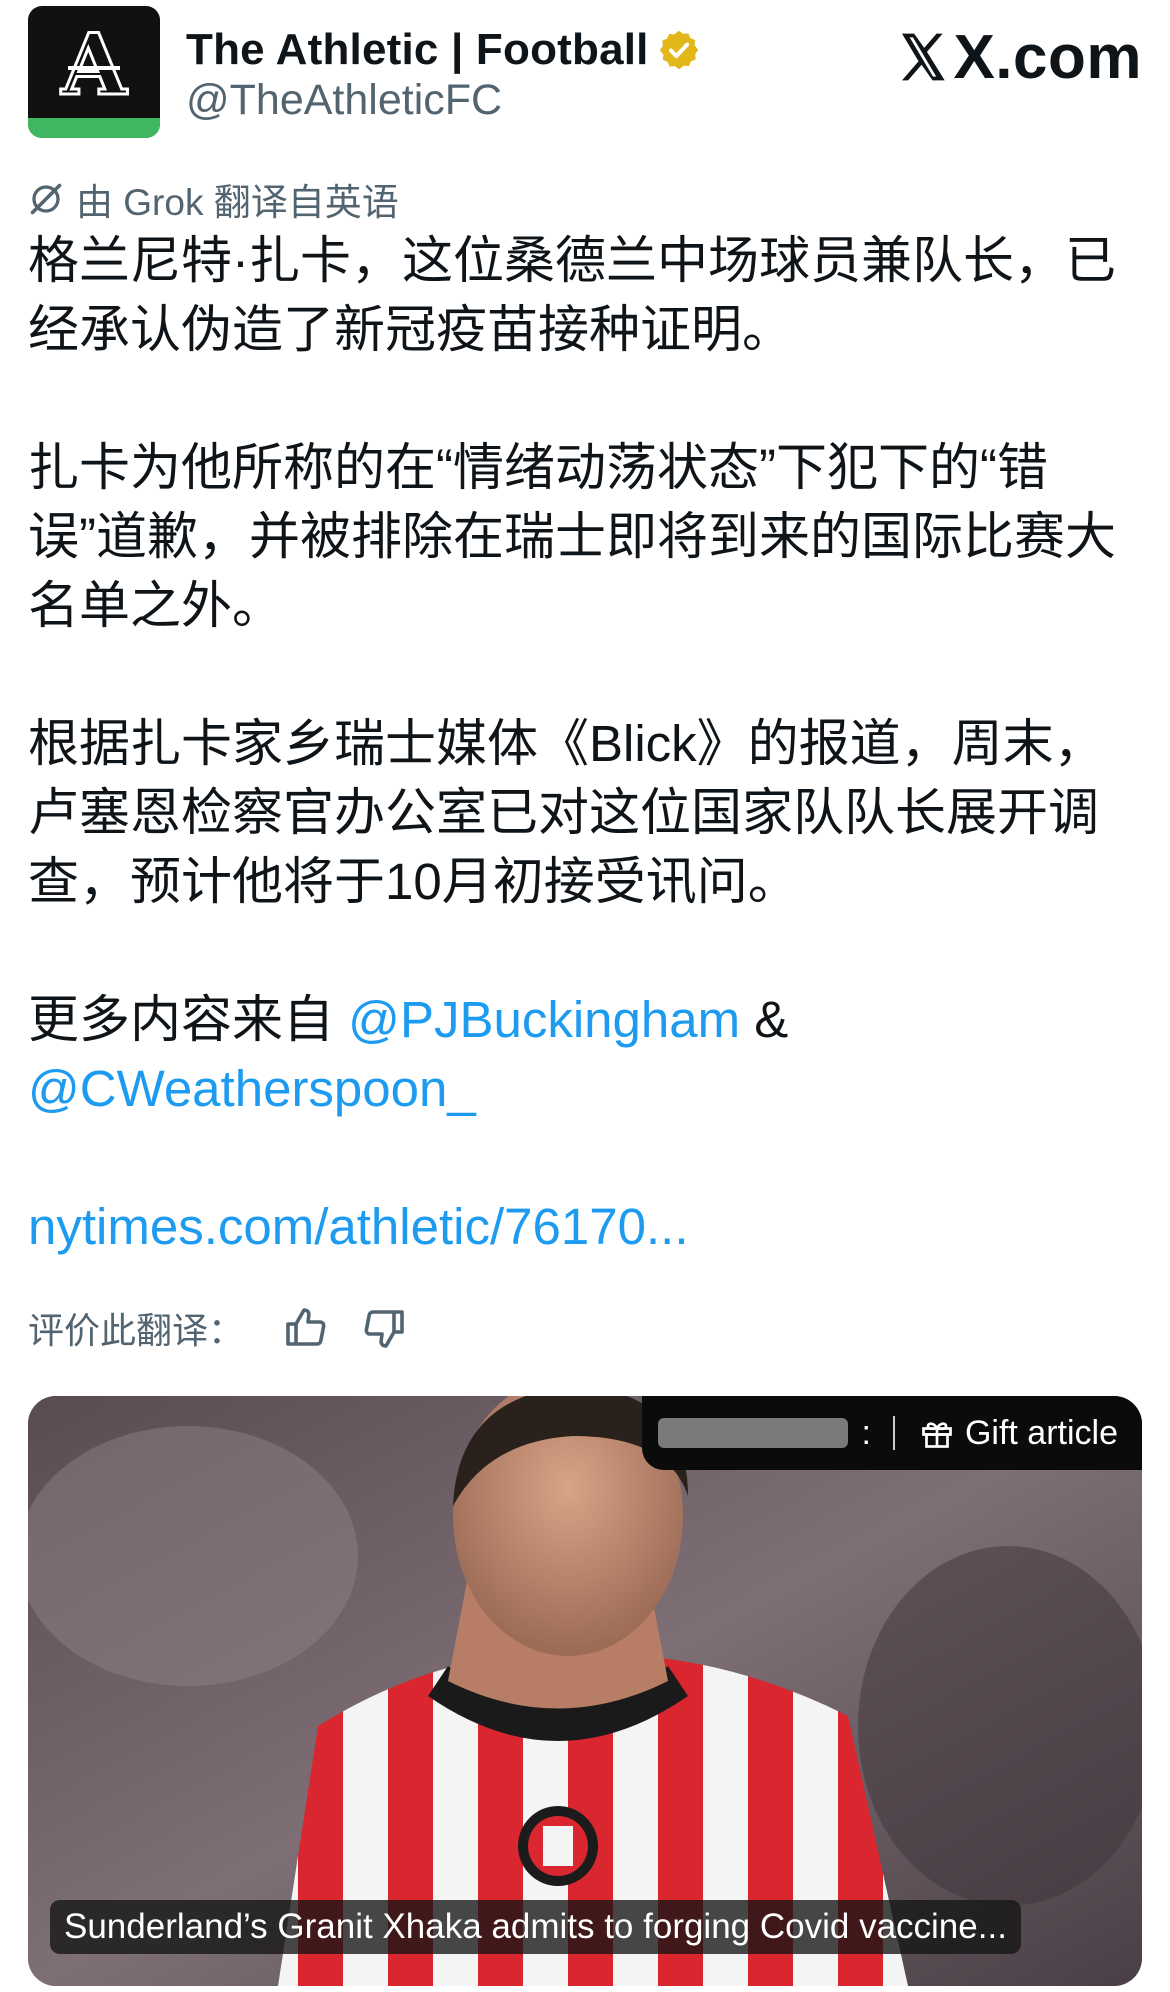 This screenshot has height=1992, width=1170. I want to click on mention-cweatherspoon: @CWeatherspoon_, so click(252, 1088).